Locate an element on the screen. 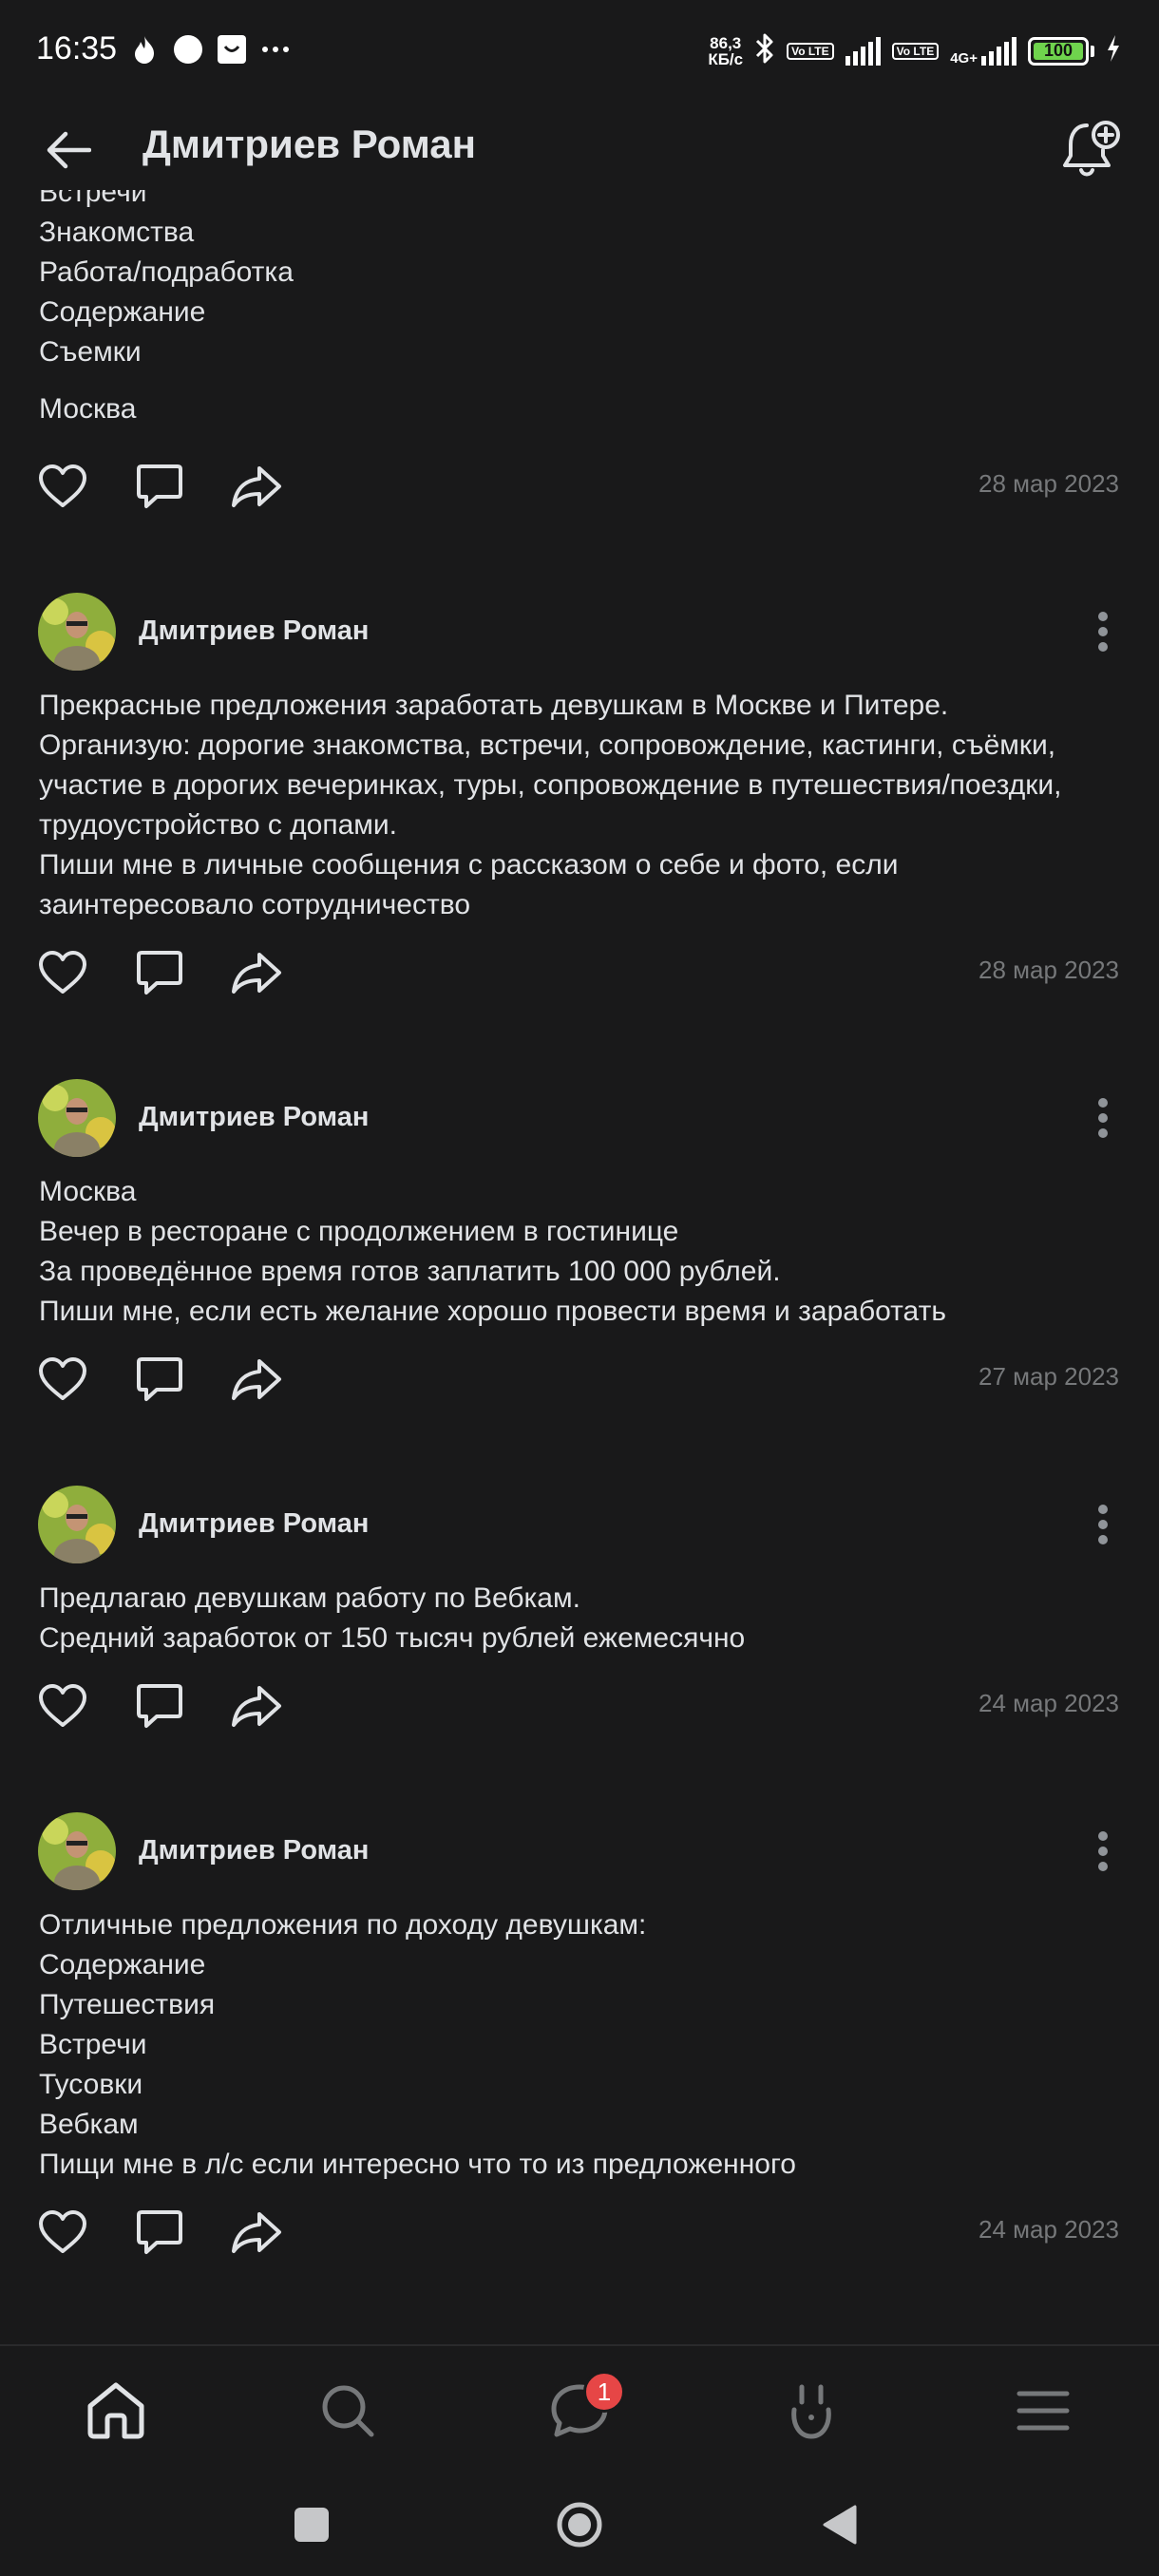 Image resolution: width=1159 pixels, height=2576 pixels. status-bar: 16:35 86,3 КБ/с Vo LTE Vo LTE 4G+ 100 is located at coordinates (579, 52).